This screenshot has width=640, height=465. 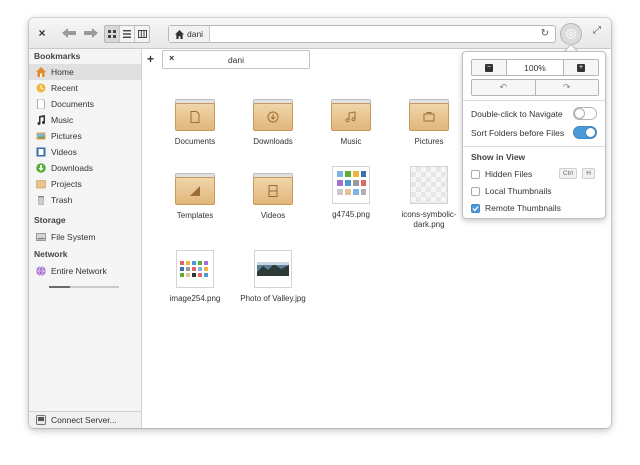 I want to click on show-in-view-header: Show in View, so click(x=498, y=157).